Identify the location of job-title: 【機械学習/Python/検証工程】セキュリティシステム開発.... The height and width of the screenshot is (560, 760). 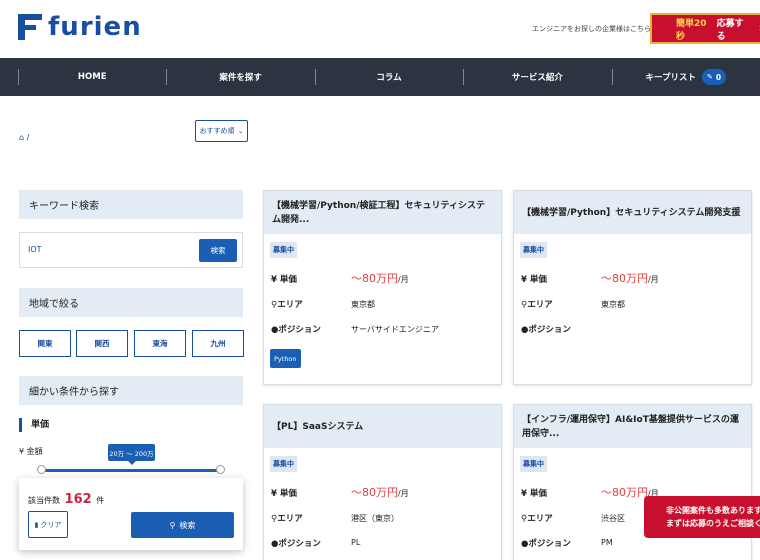
(382, 212).